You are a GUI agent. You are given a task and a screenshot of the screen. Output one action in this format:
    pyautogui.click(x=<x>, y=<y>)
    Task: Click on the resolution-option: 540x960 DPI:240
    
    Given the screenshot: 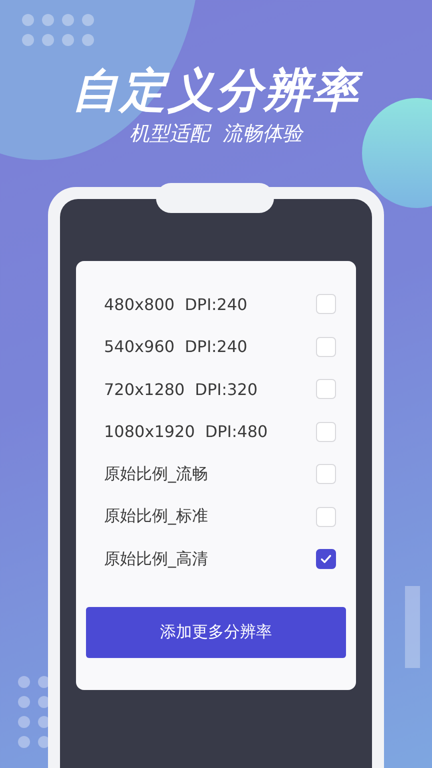 What is the action you would take?
    pyautogui.click(x=176, y=346)
    